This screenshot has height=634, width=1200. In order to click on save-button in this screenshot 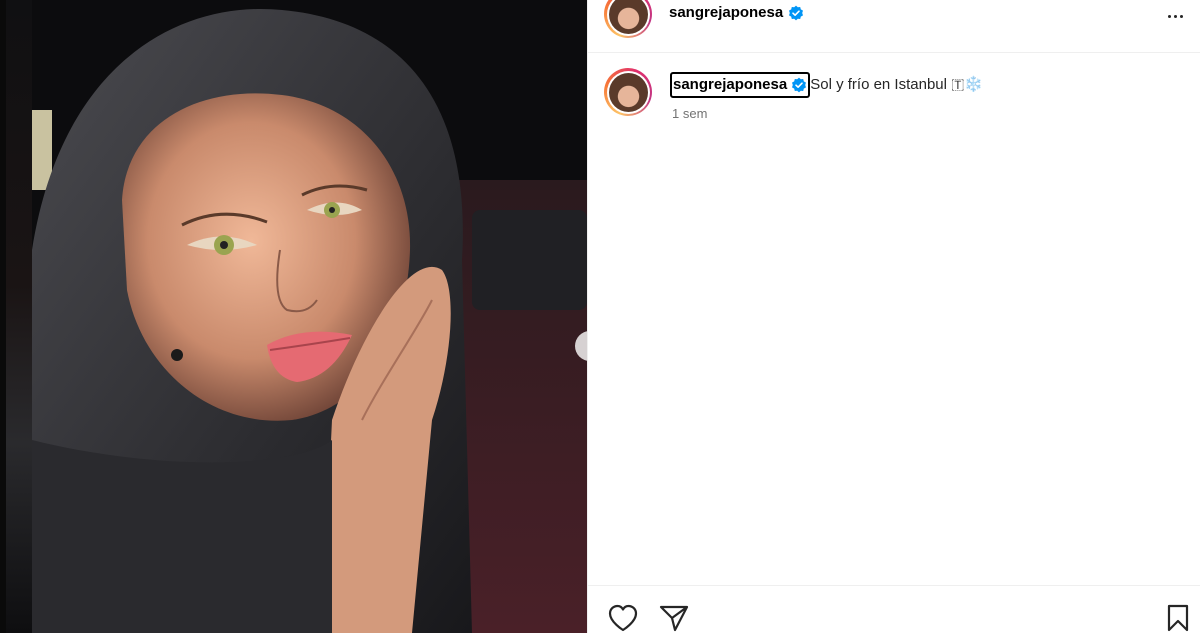, I will do `click(1178, 618)`.